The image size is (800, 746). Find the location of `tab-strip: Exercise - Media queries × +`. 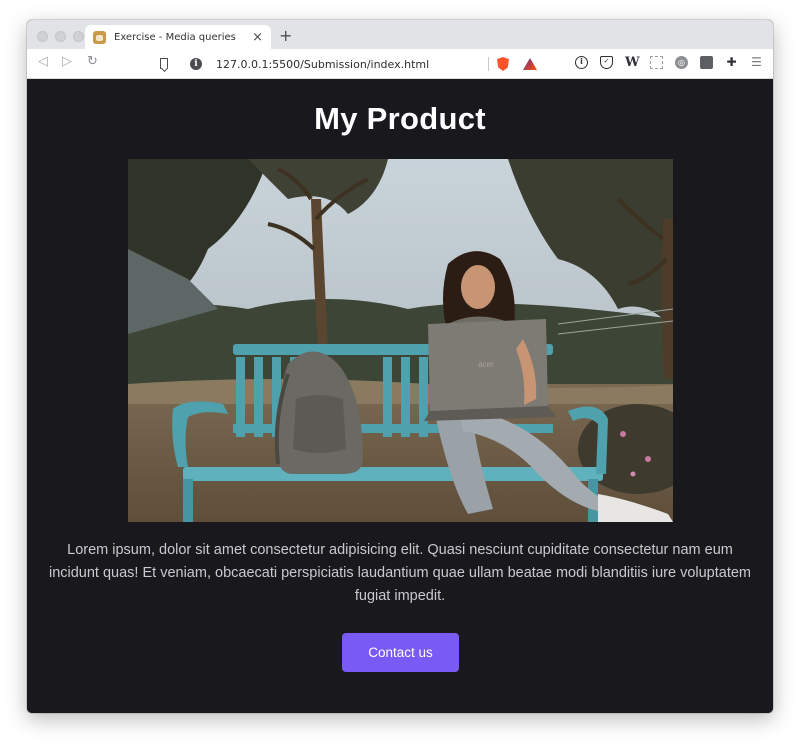

tab-strip: Exercise - Media queries × + is located at coordinates (400, 34).